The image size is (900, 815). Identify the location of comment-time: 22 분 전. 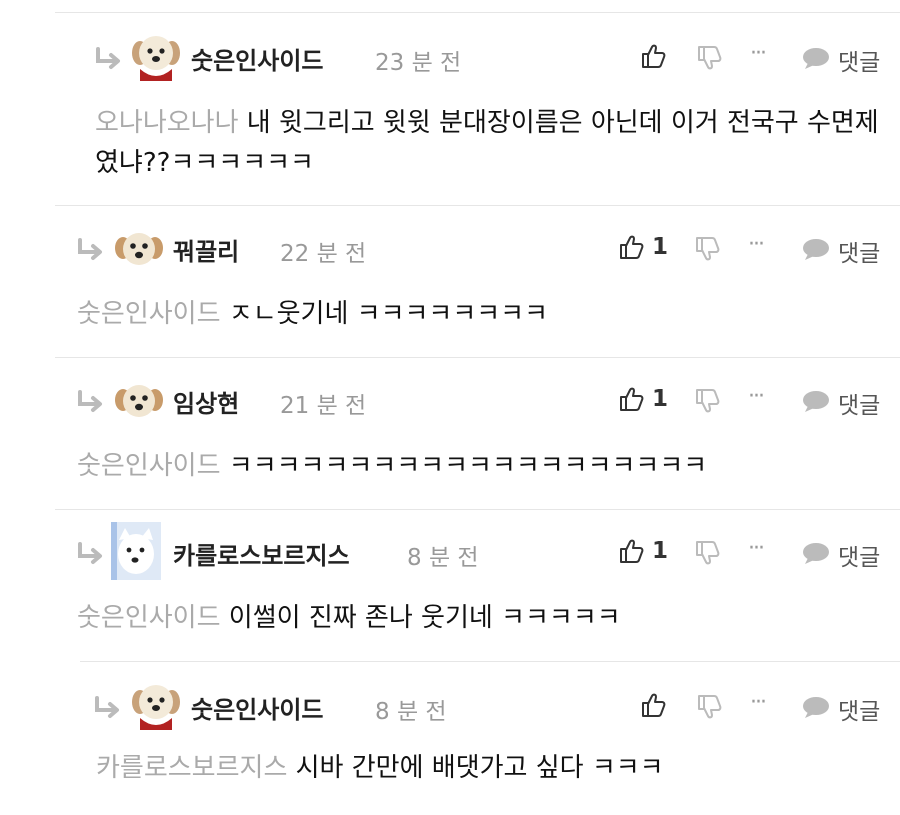
(323, 254).